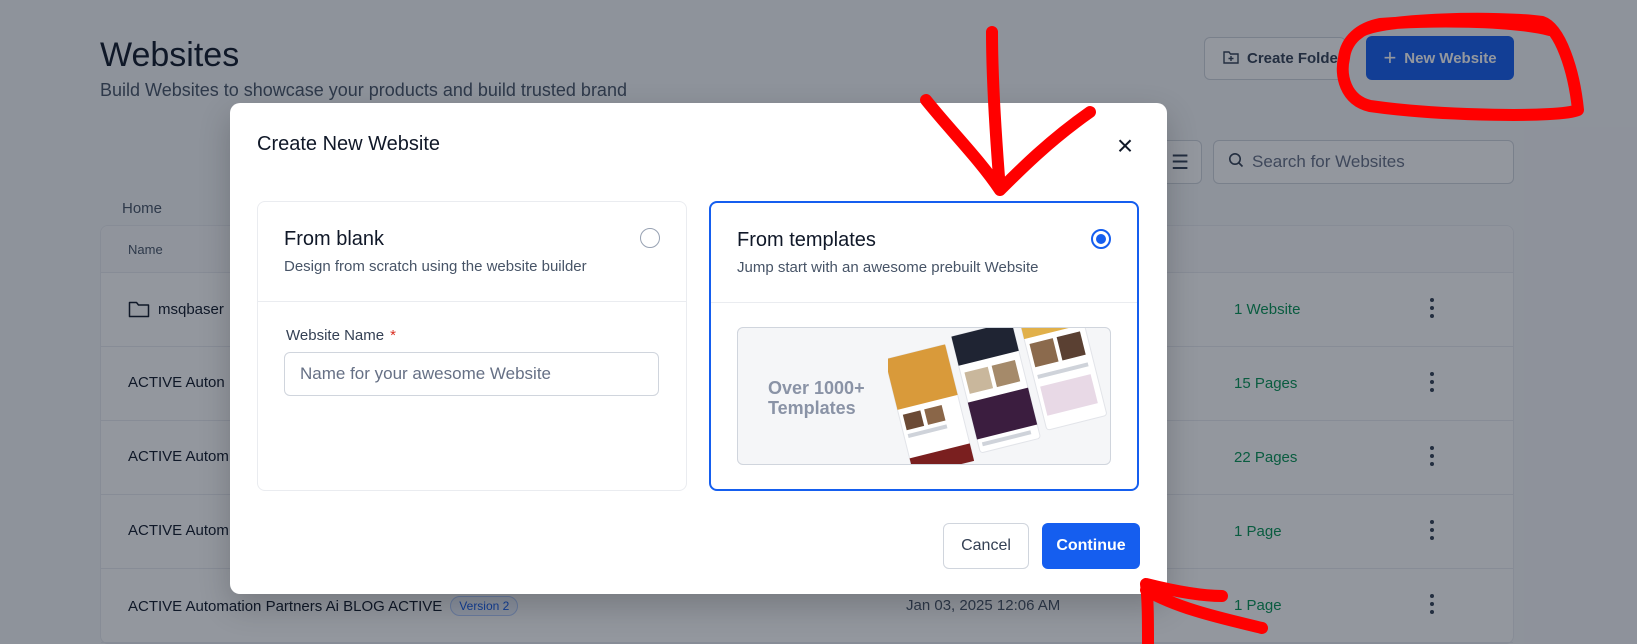 The height and width of the screenshot is (644, 1637). I want to click on website-name-input, so click(471, 374).